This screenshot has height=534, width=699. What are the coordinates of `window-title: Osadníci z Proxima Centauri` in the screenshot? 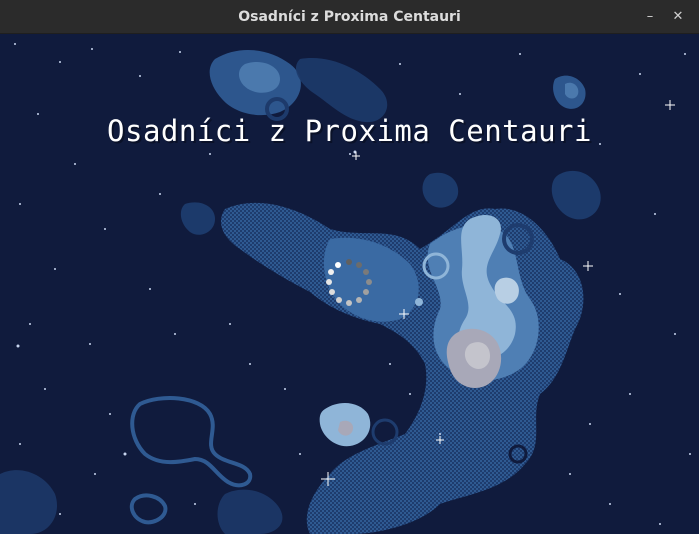 It's located at (349, 17).